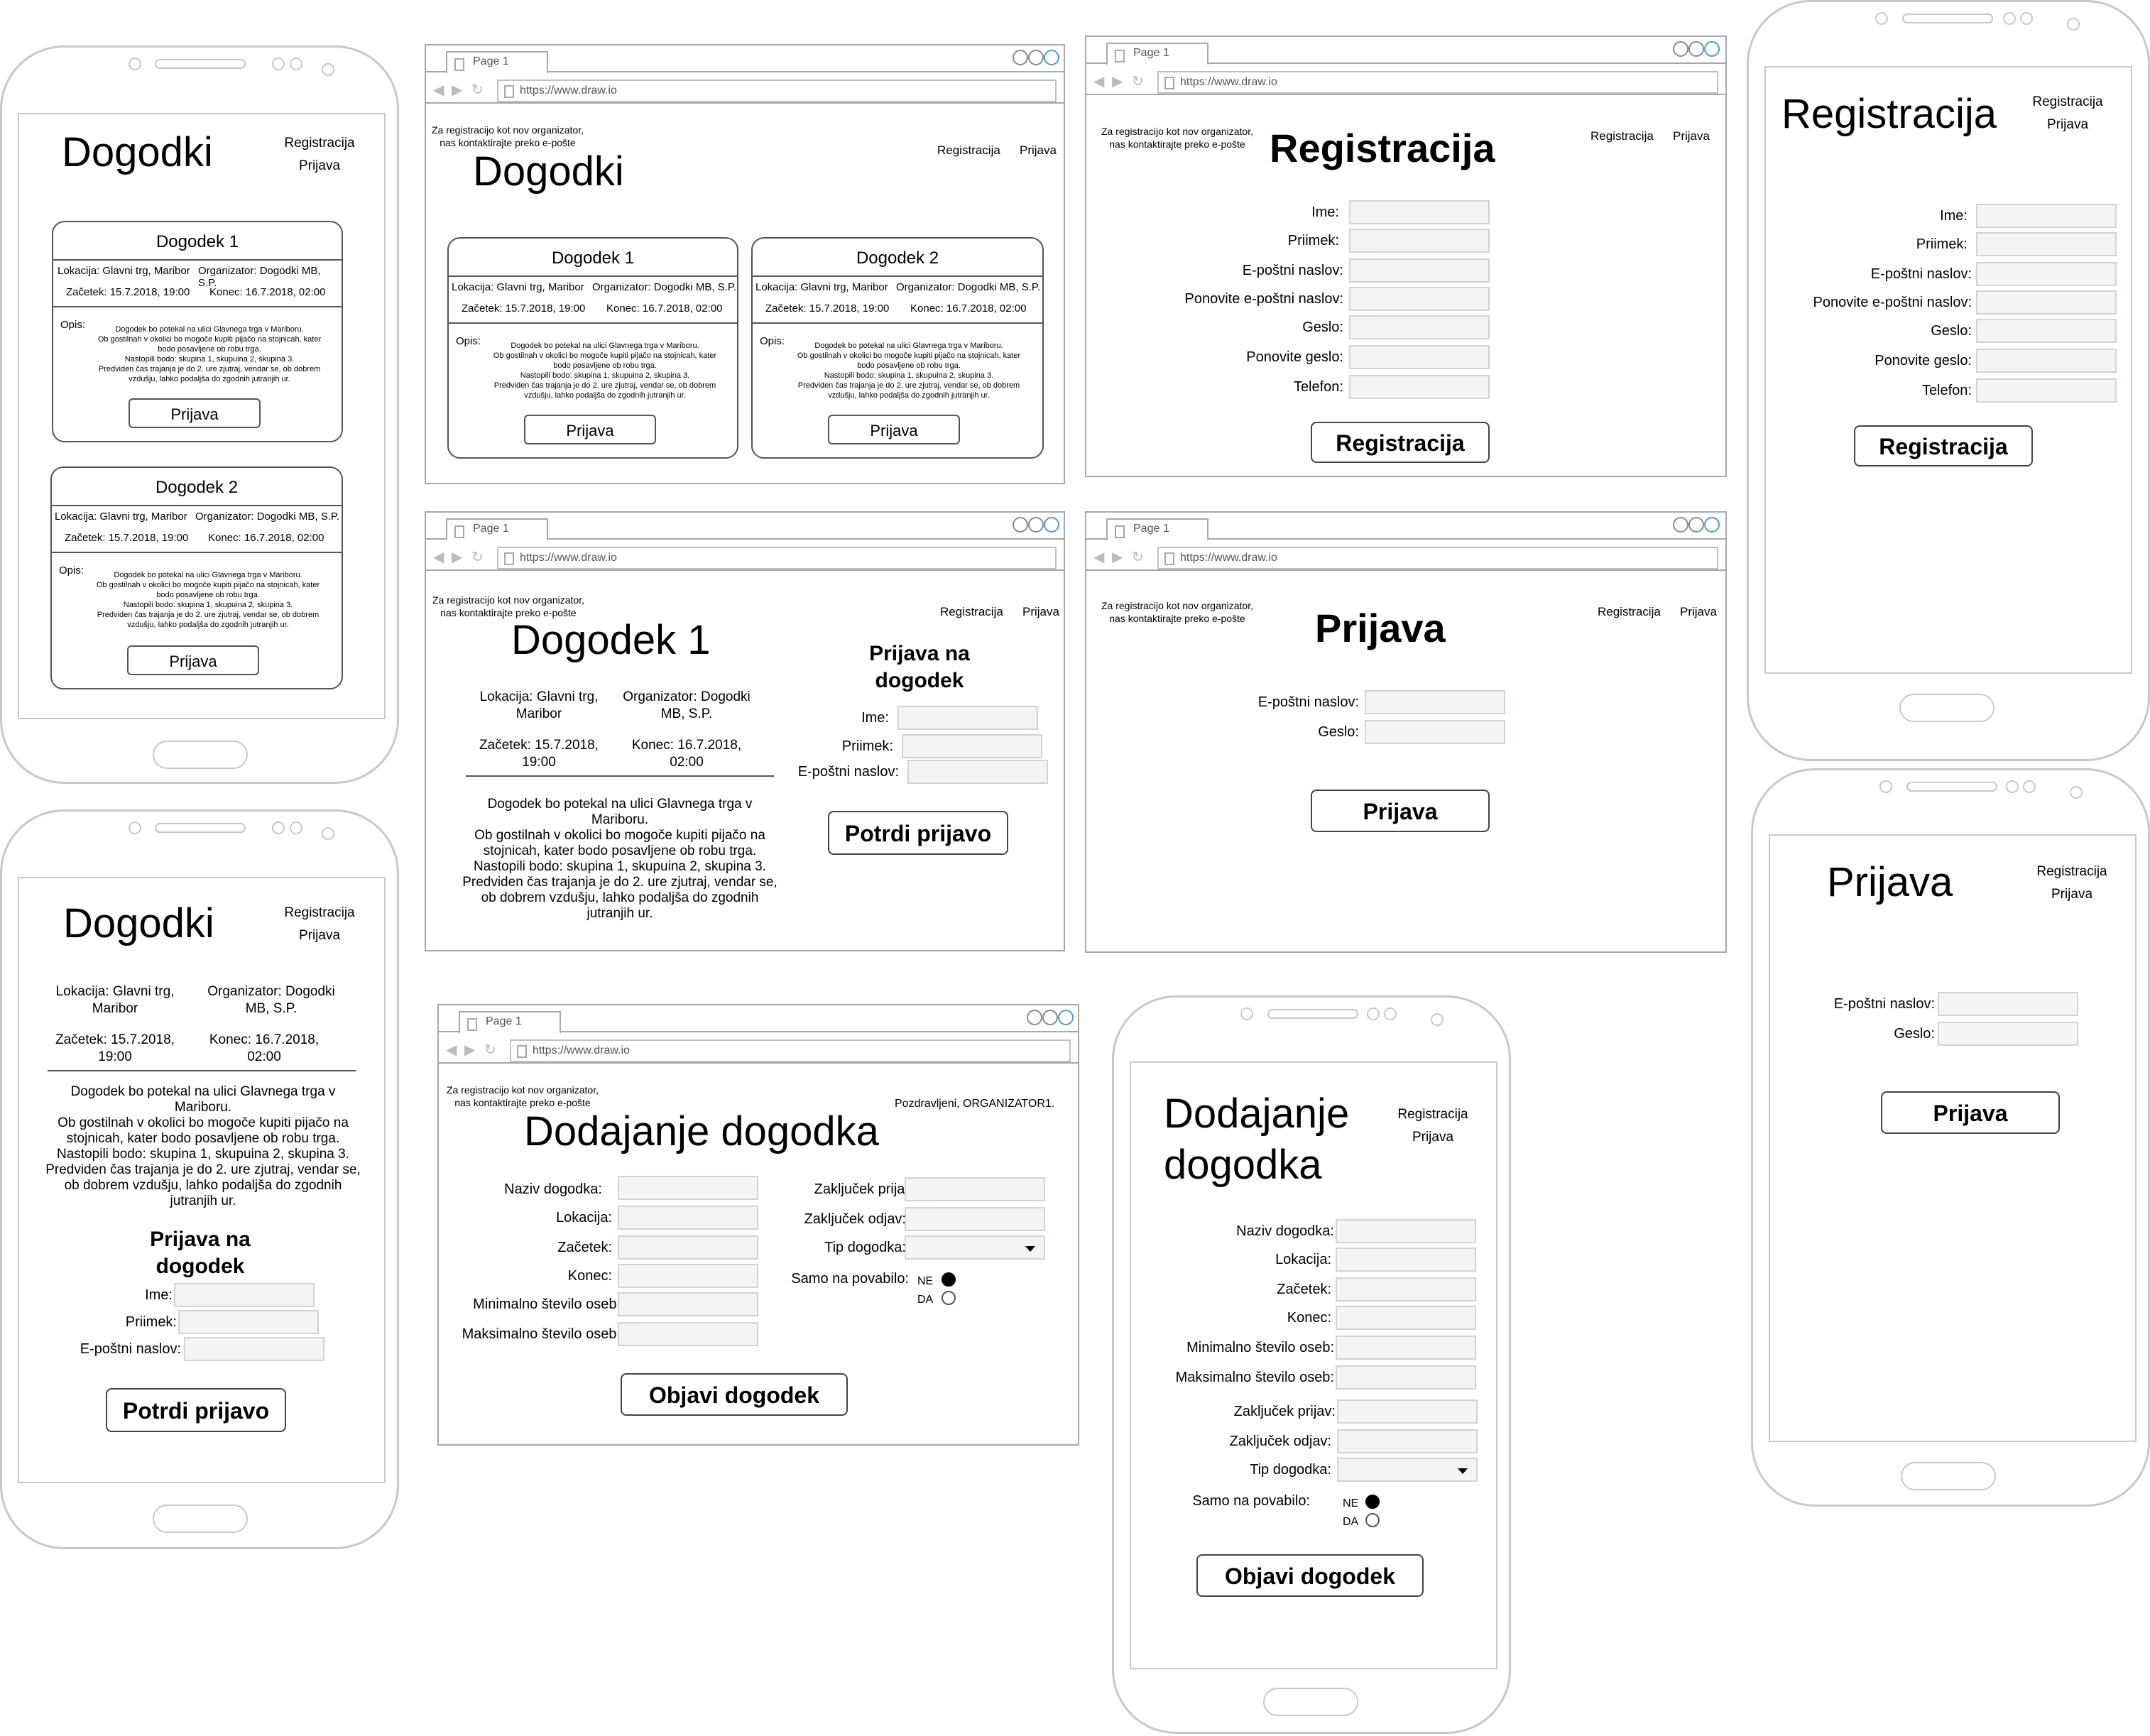  I want to click on min-persons-input, so click(688, 1304).